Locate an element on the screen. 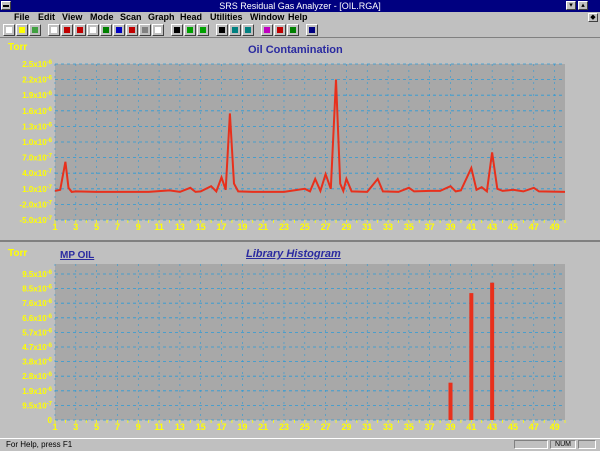 This screenshot has height=451, width=600. trend-icon-glyph is located at coordinates (132, 30).